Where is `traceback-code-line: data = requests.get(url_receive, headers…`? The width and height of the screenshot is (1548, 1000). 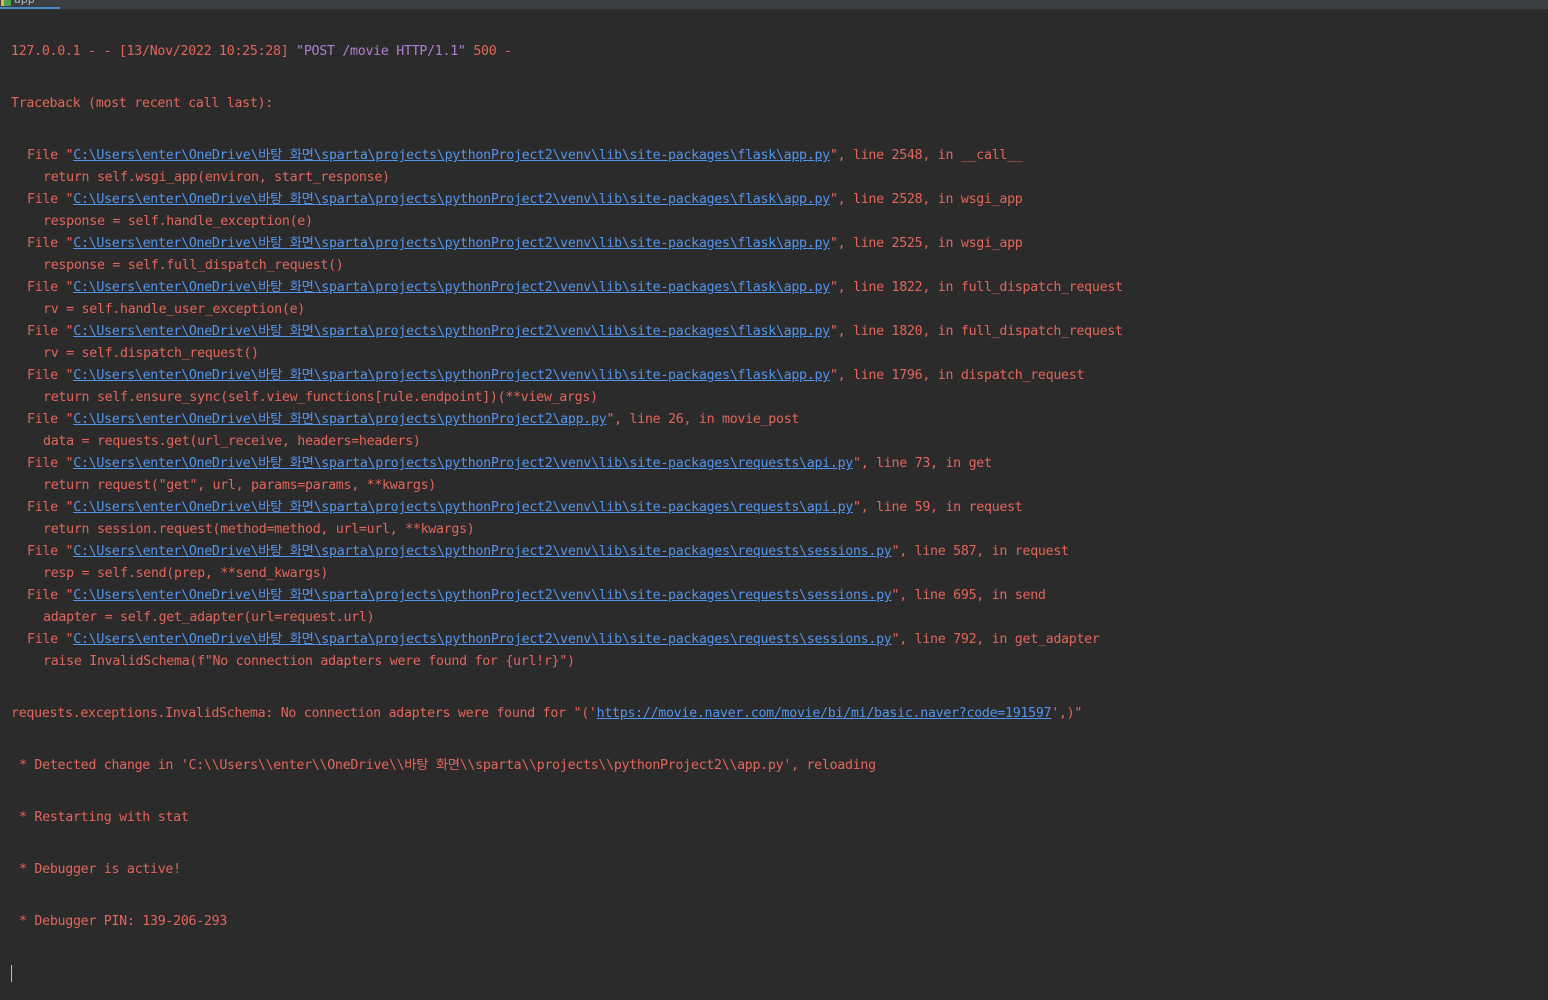 traceback-code-line: data = requests.get(url_receive, headers… is located at coordinates (232, 441).